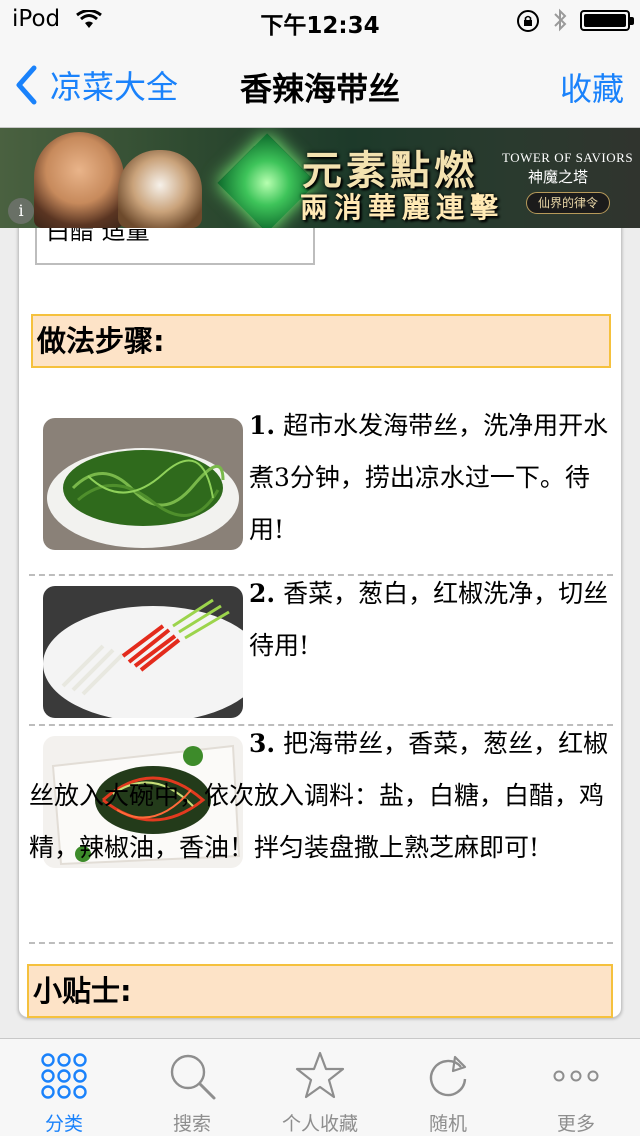  I want to click on tab-more: 更多, so click(576, 1087).